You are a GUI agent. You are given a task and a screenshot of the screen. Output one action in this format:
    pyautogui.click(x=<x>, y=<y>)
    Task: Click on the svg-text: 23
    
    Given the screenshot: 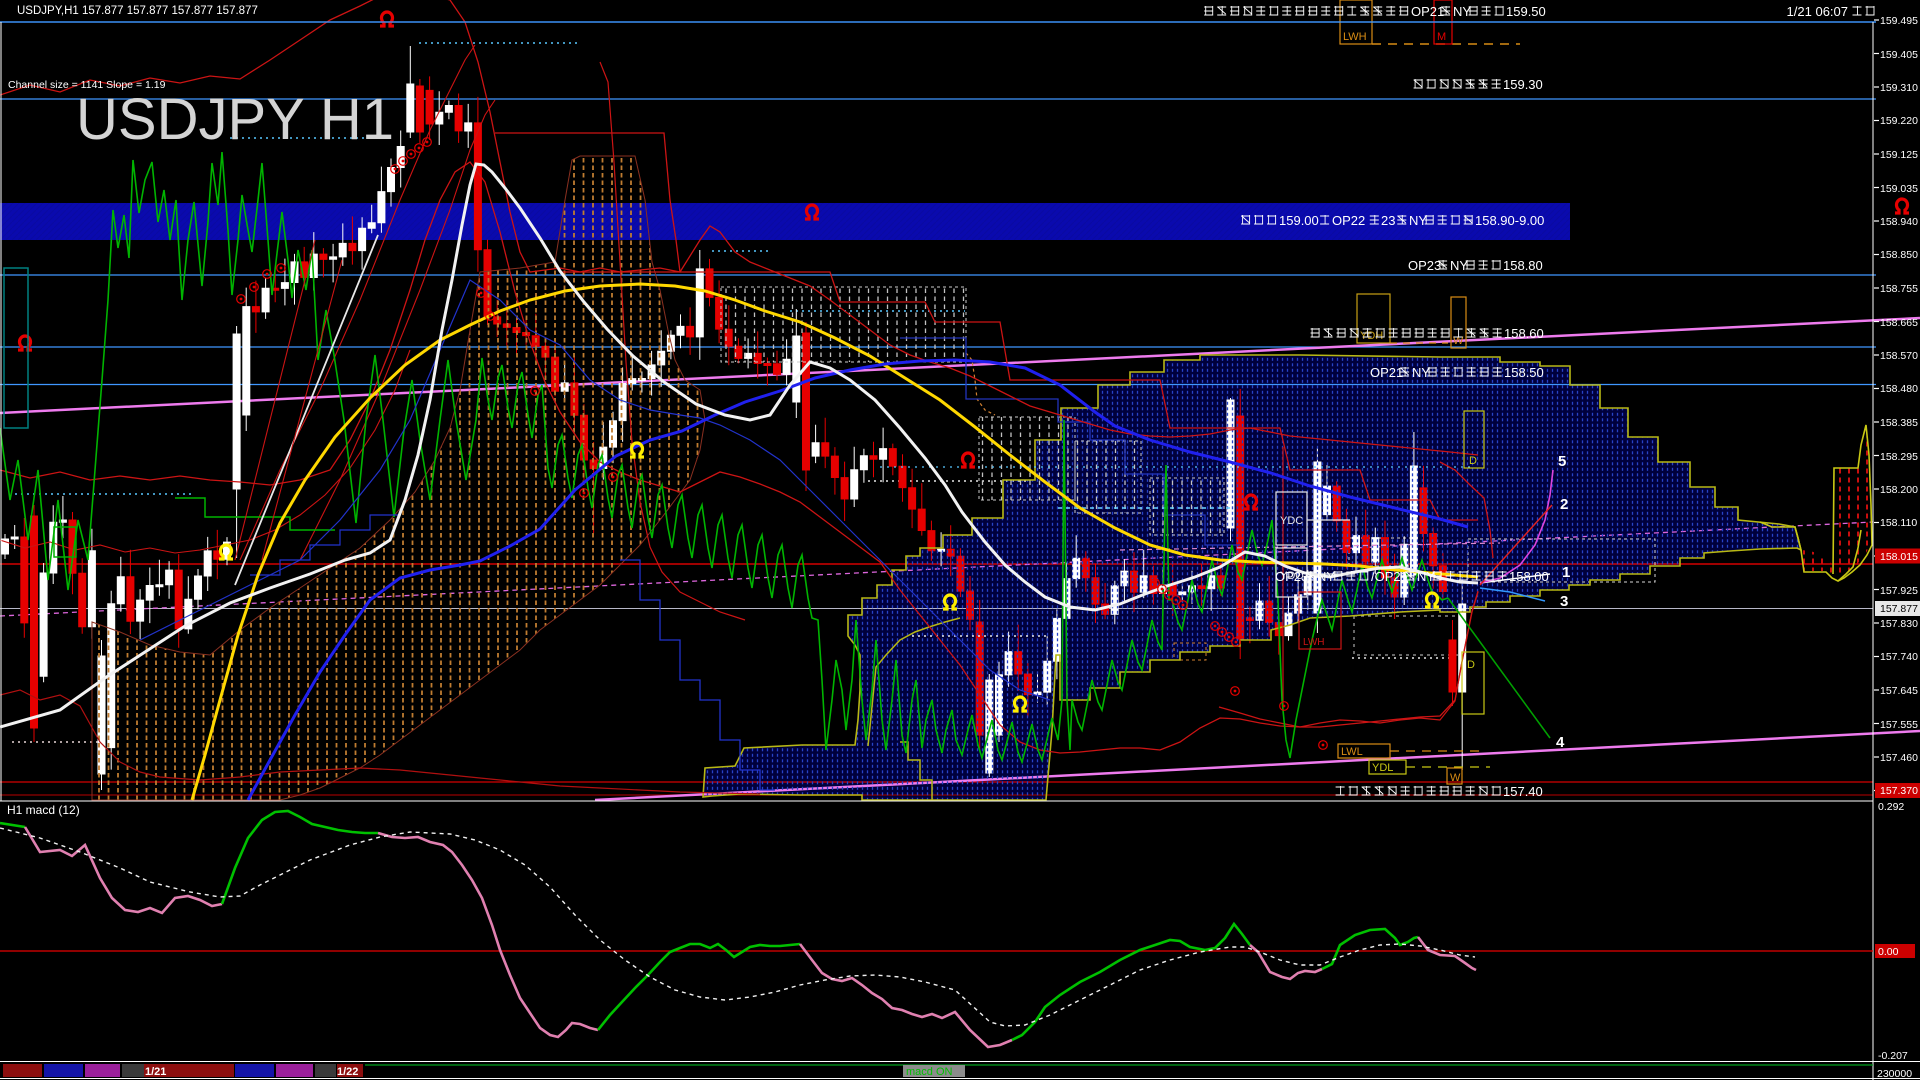 What is the action you would take?
    pyautogui.click(x=1388, y=220)
    